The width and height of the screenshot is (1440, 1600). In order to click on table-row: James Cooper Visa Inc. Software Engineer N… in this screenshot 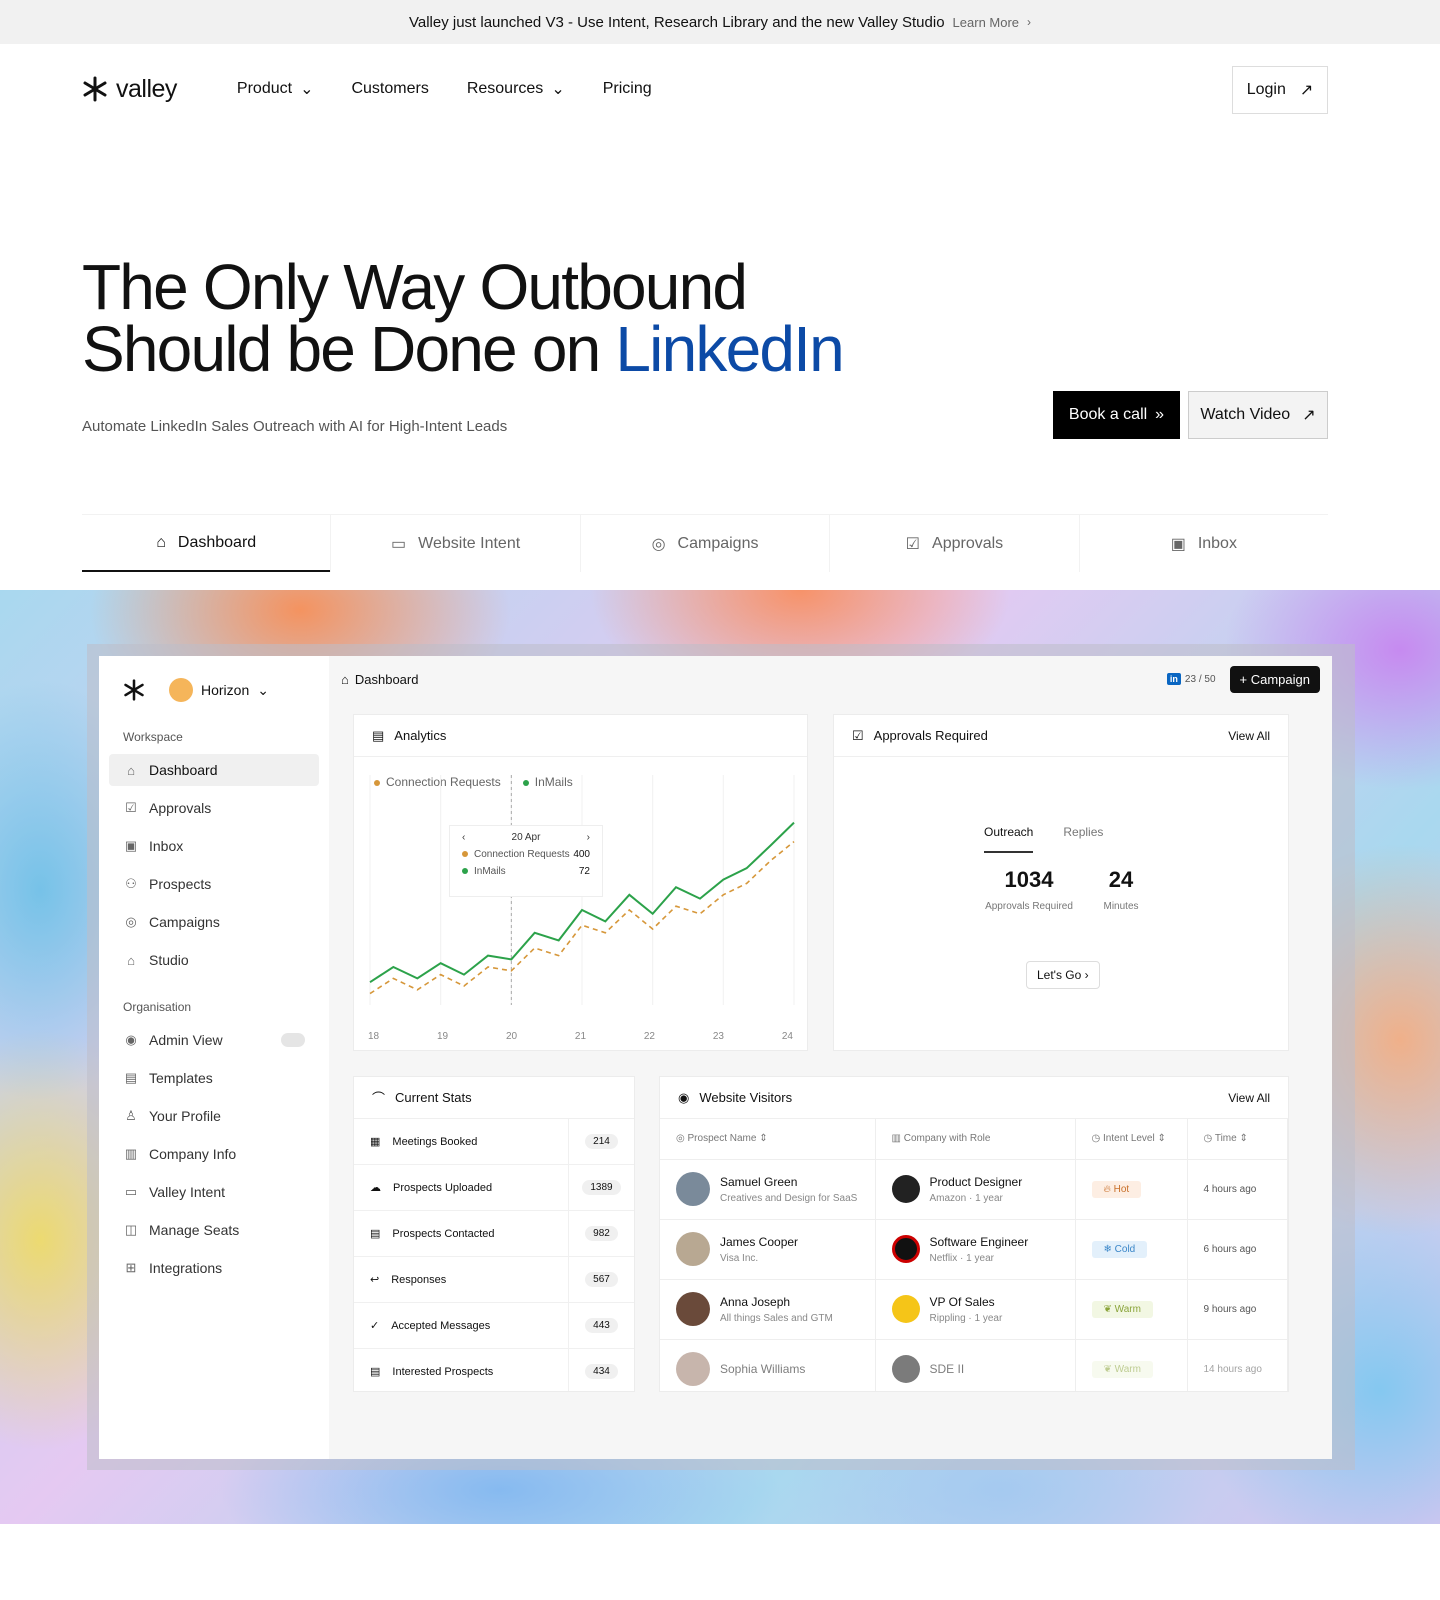, I will do `click(974, 1249)`.